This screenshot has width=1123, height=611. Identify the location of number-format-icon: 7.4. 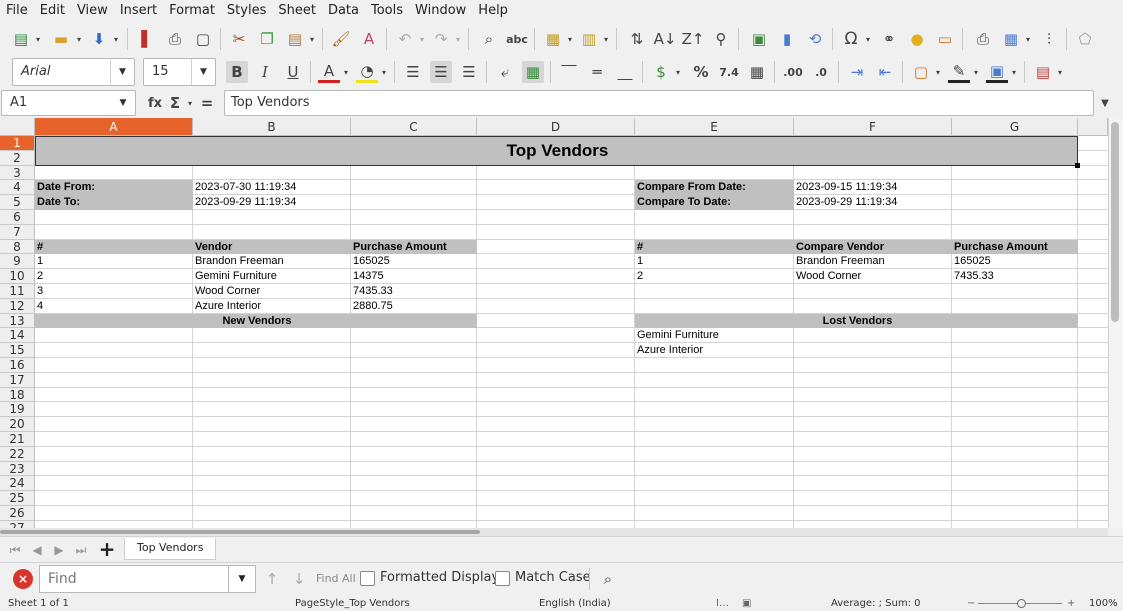
(729, 72).